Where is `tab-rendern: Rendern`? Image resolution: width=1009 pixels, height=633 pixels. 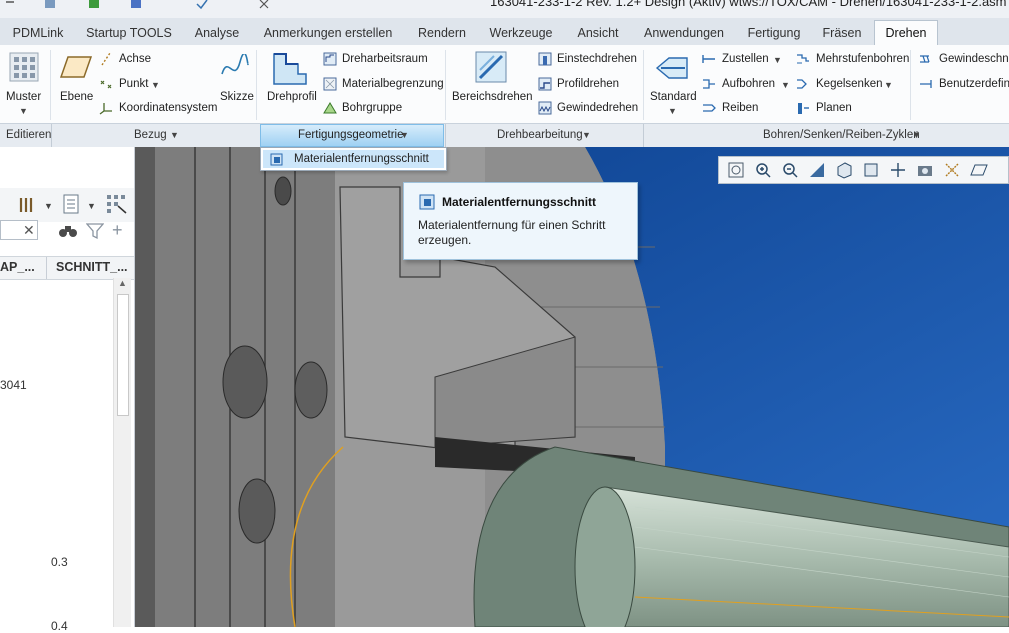
tab-rendern: Rendern is located at coordinates (442, 33).